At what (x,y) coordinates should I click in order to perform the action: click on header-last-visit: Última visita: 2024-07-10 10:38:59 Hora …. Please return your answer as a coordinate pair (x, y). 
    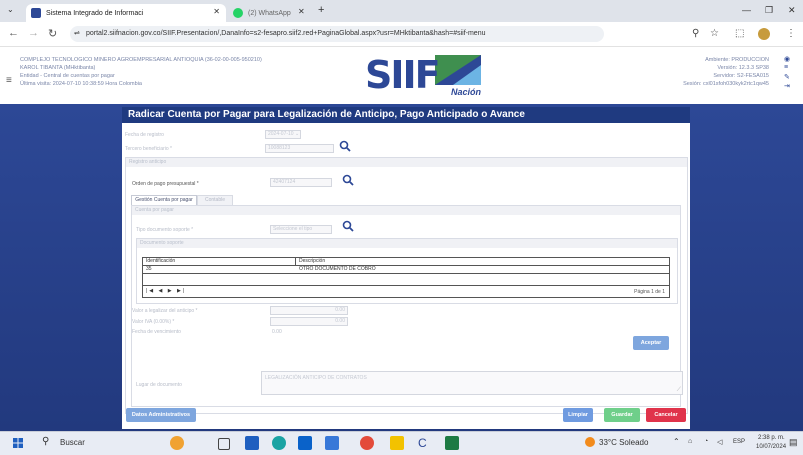
    Looking at the image, I should click on (81, 84).